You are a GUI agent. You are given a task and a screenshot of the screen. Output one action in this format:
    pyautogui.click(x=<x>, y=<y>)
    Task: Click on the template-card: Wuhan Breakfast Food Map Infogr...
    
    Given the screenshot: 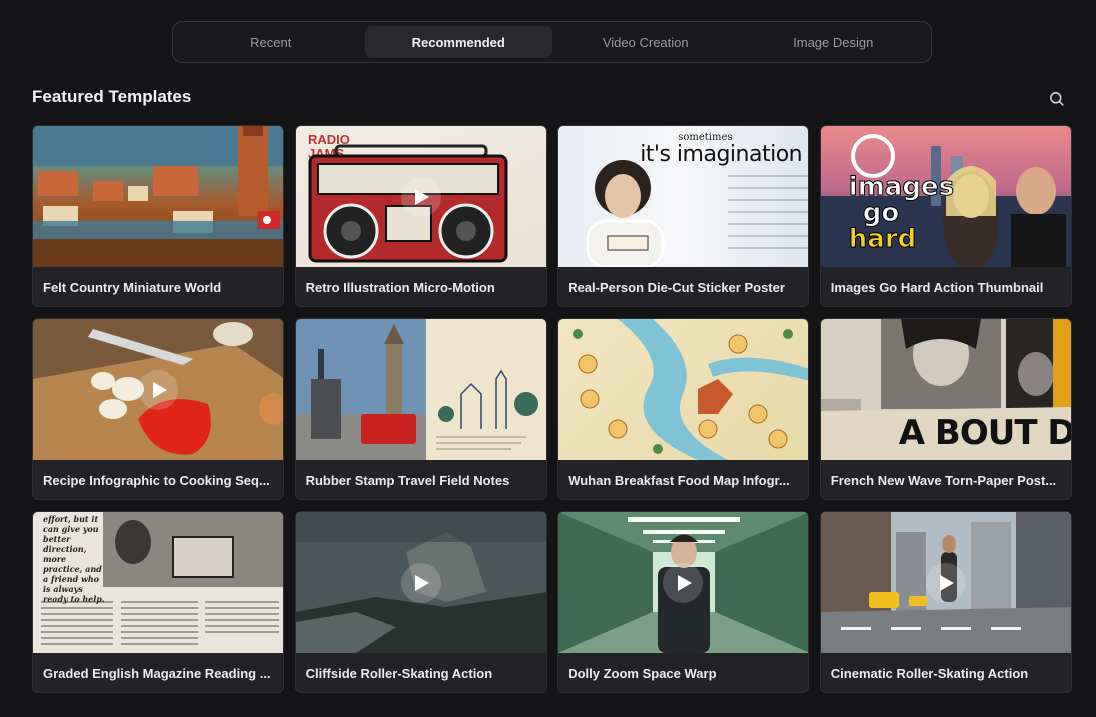 What is the action you would take?
    pyautogui.click(x=683, y=409)
    